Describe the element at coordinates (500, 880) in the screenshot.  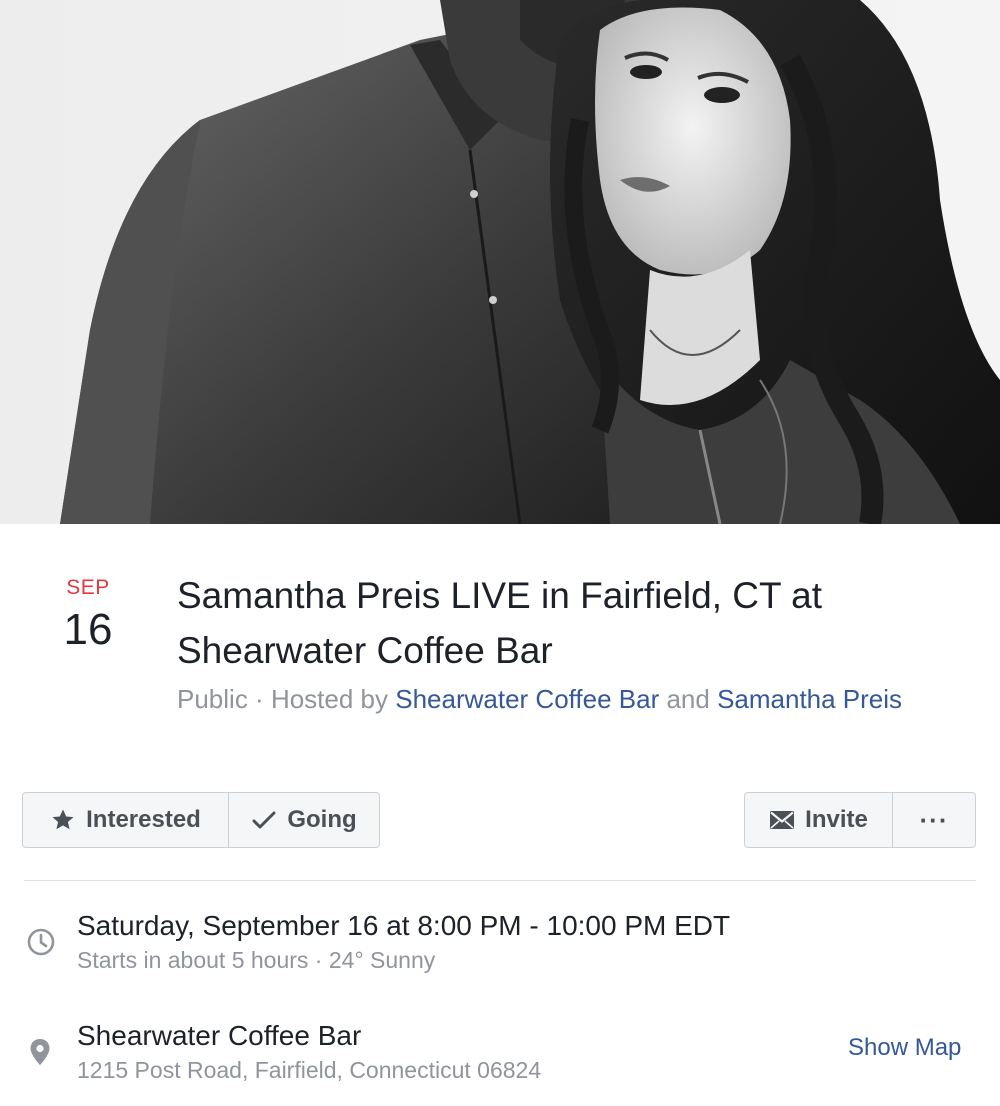
I see `section-divider` at that location.